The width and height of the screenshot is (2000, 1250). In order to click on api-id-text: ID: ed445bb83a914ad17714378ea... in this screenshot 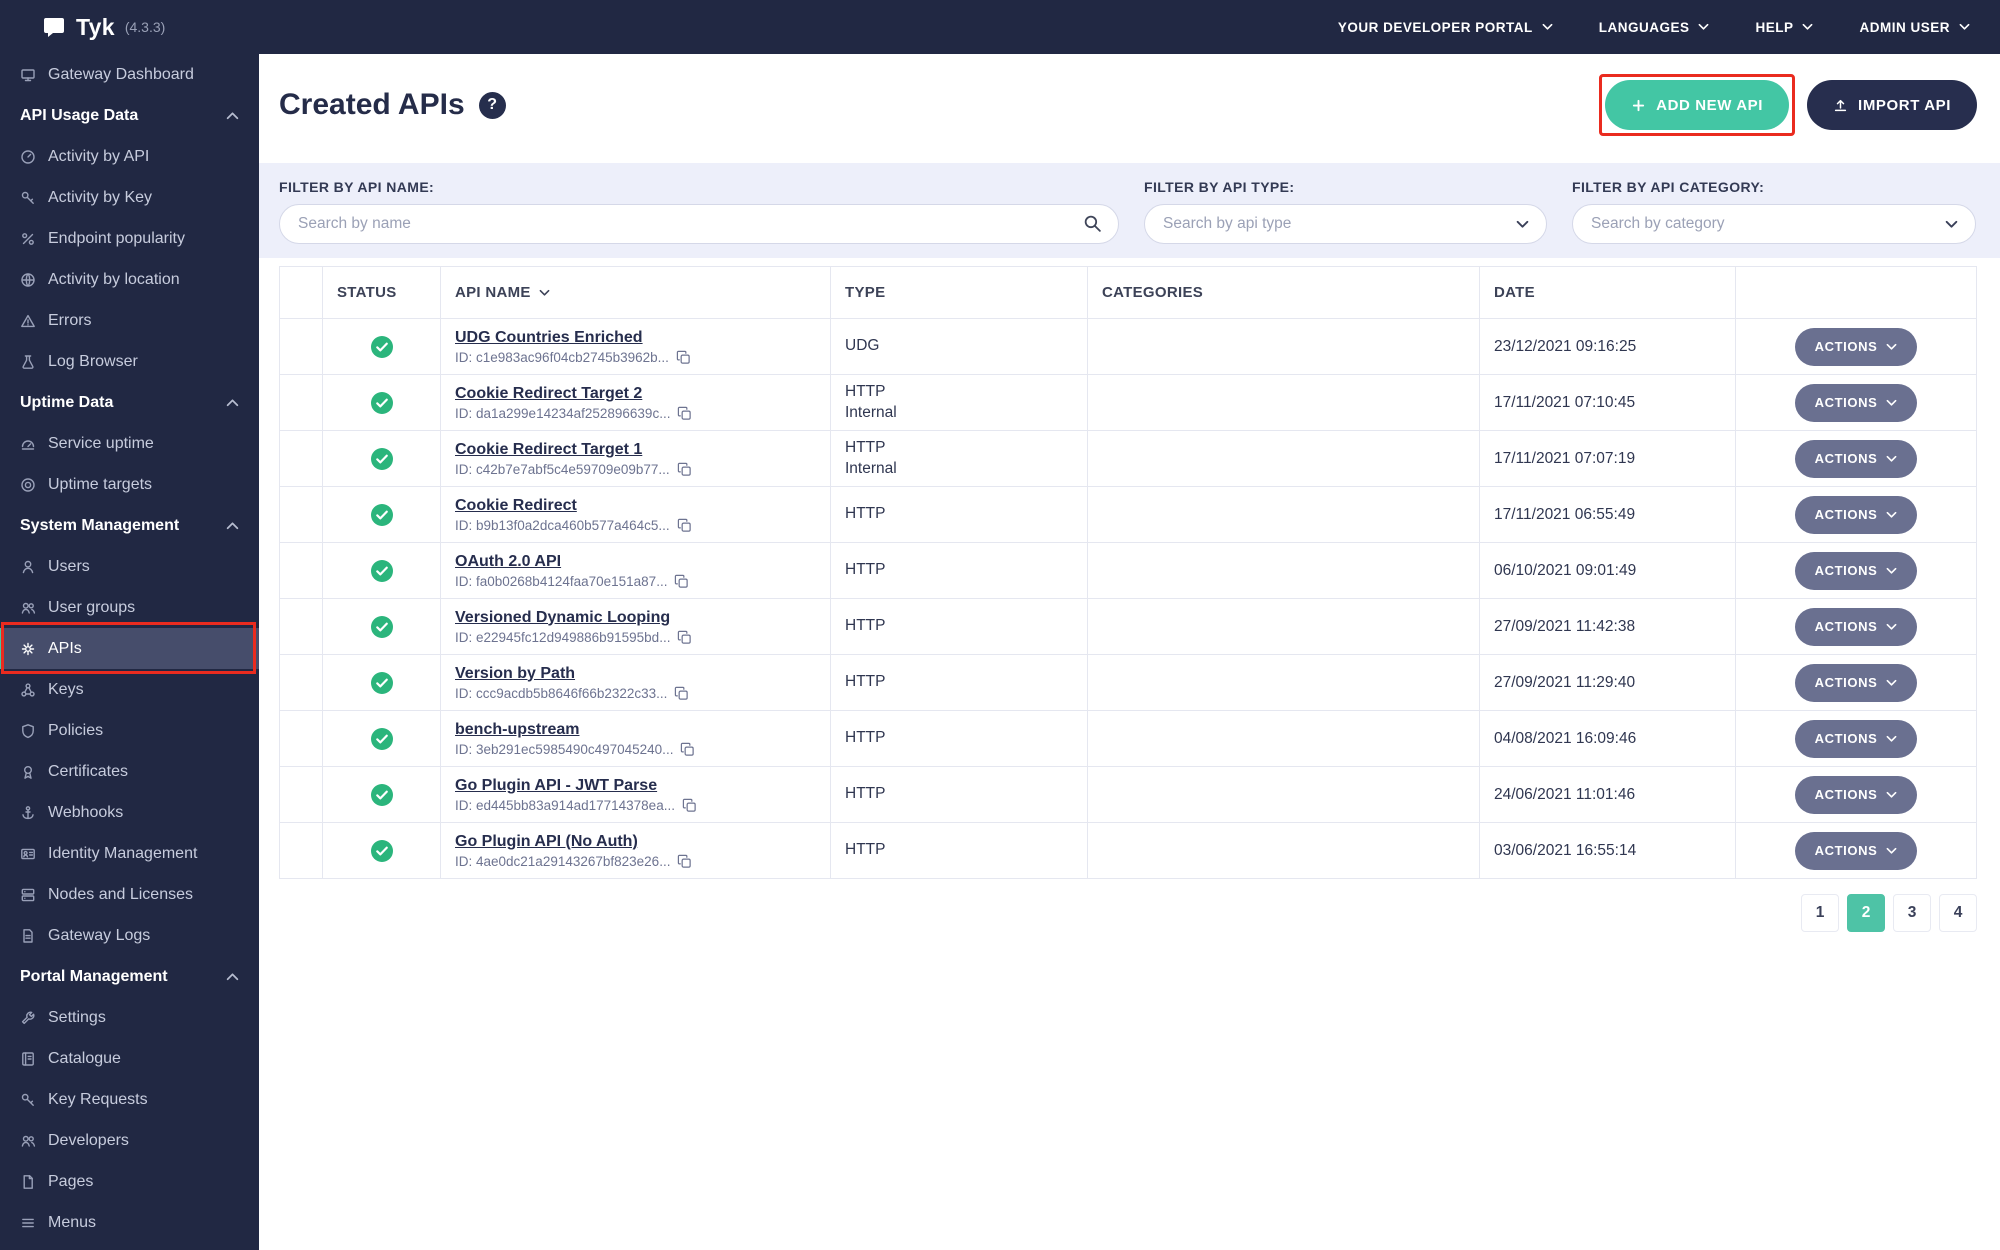, I will do `click(565, 805)`.